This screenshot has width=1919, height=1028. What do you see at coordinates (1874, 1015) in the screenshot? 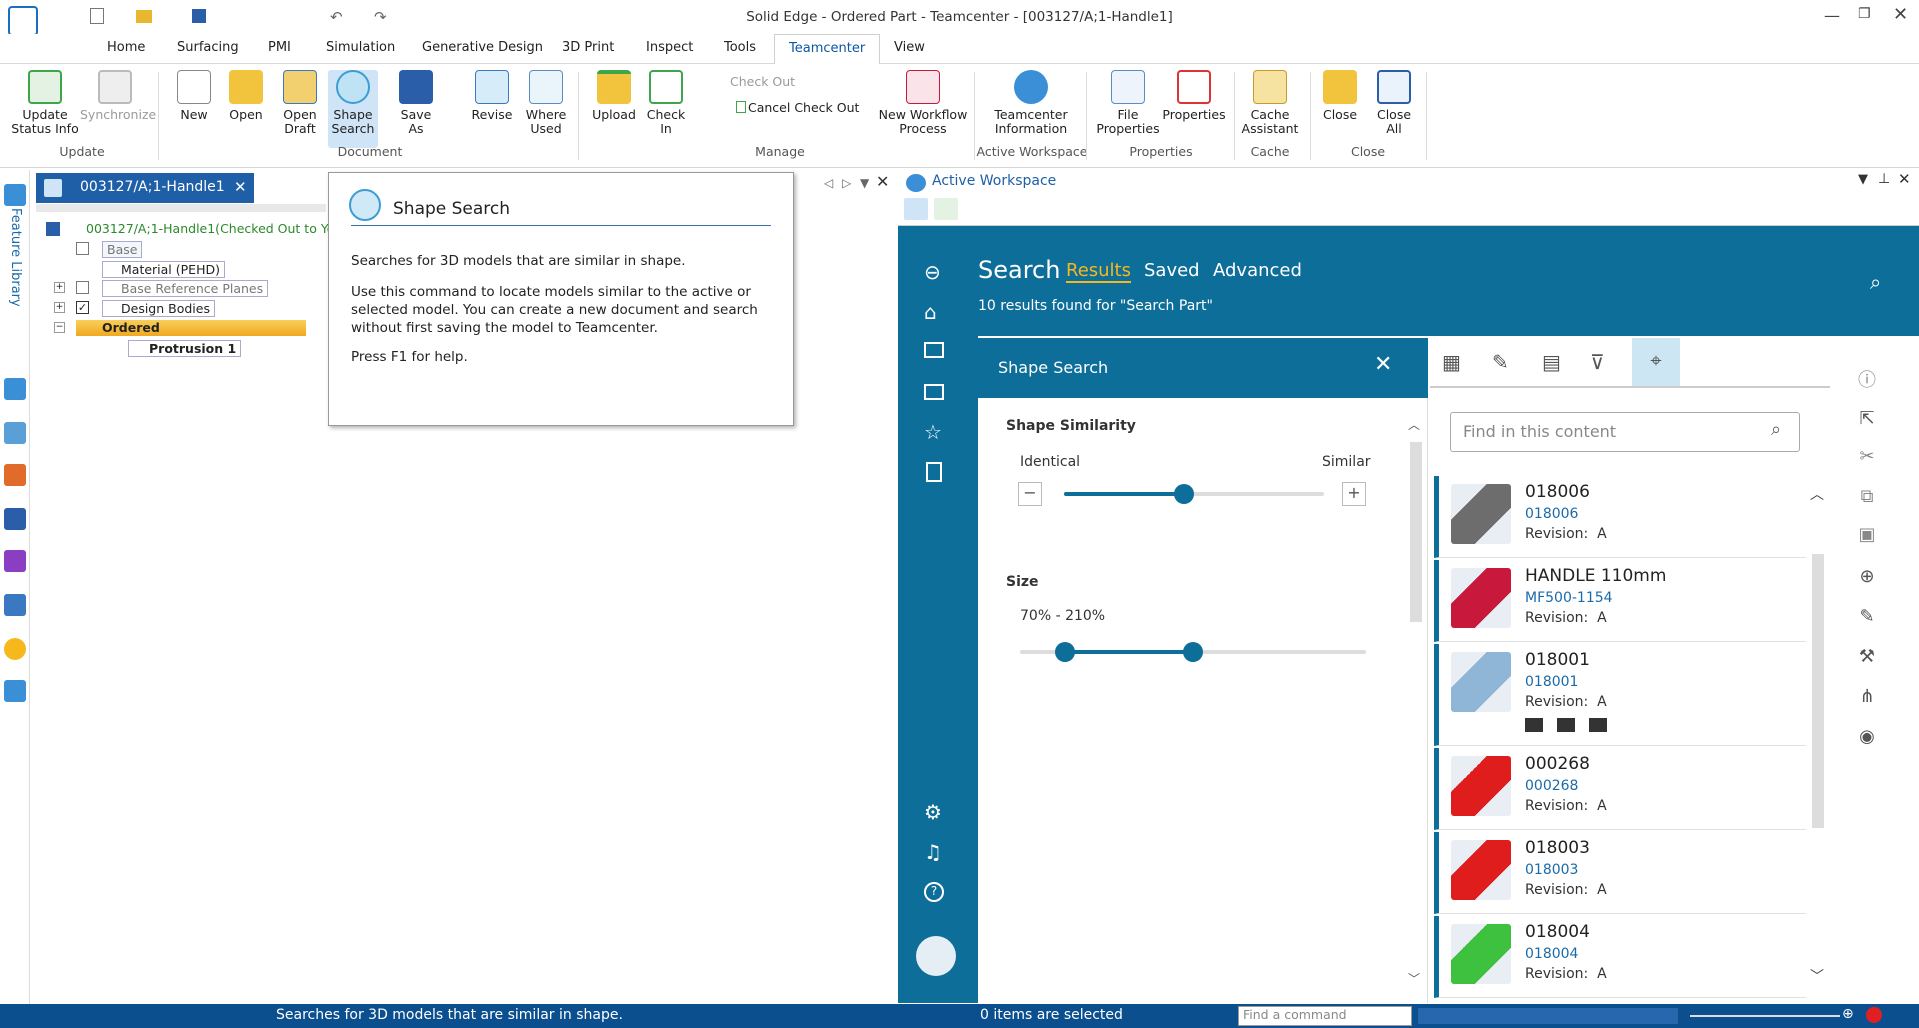
I see `record-icon` at bounding box center [1874, 1015].